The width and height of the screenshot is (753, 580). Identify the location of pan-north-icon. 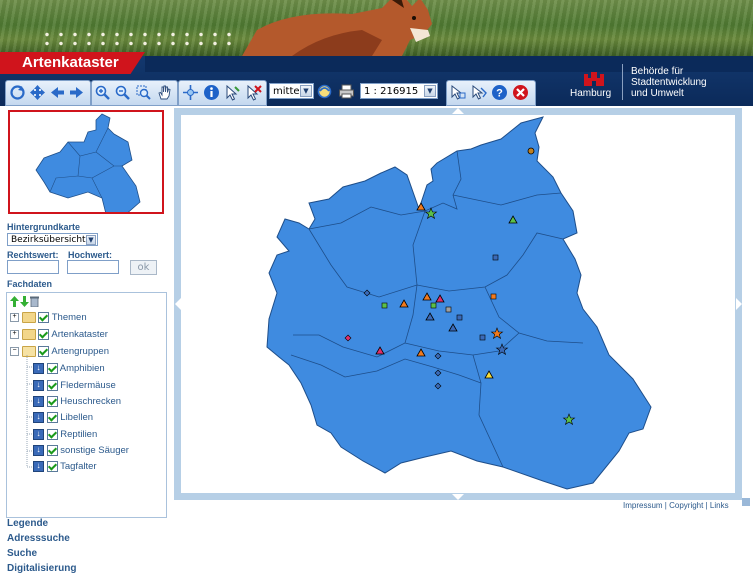
(458, 111).